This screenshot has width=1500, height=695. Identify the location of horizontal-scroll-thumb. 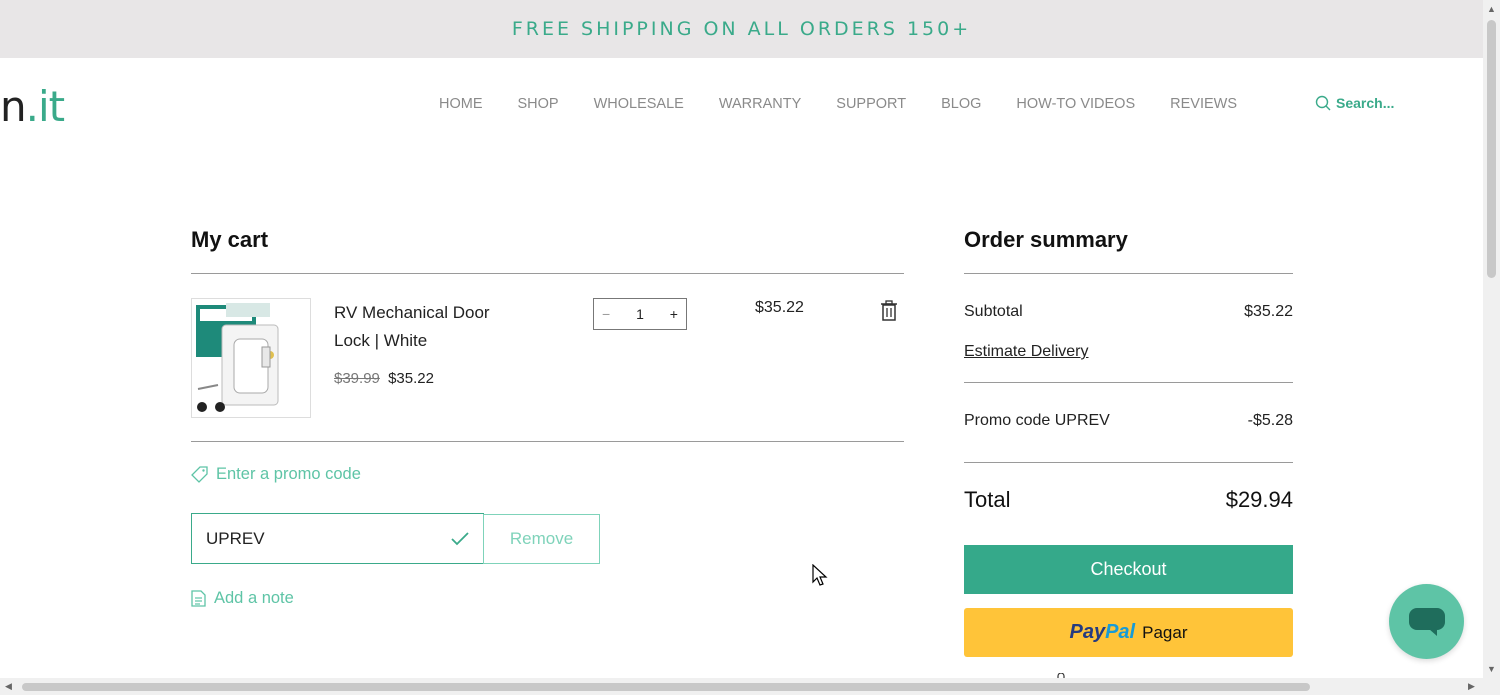
(666, 687).